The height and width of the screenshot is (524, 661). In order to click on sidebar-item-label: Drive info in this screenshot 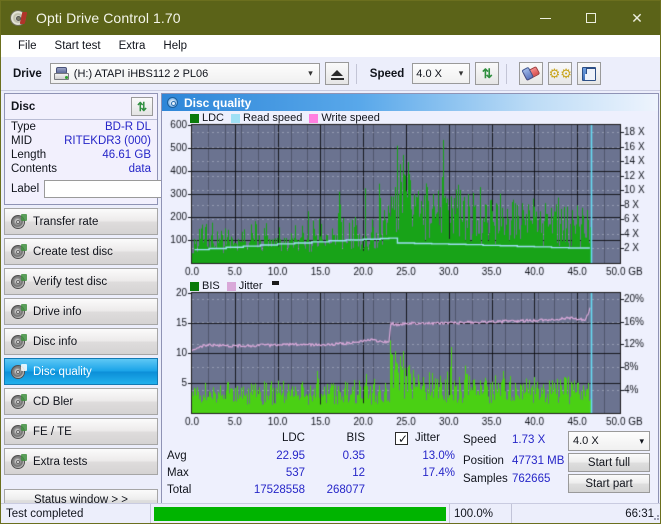, I will do `click(57, 311)`.